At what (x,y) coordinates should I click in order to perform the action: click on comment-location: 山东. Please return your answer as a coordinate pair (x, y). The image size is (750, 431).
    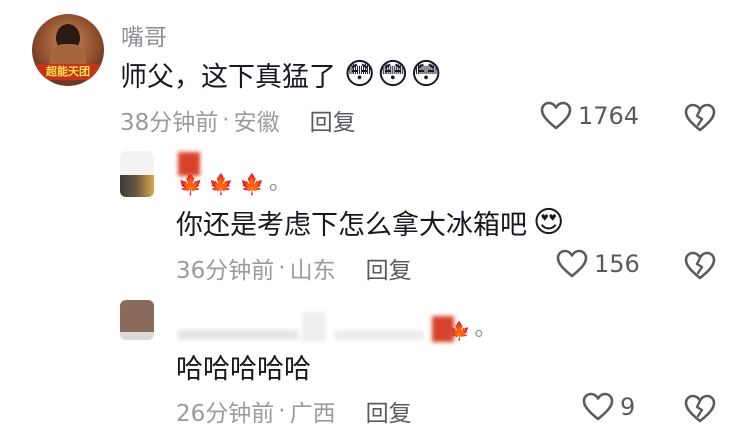
    Looking at the image, I should click on (312, 271).